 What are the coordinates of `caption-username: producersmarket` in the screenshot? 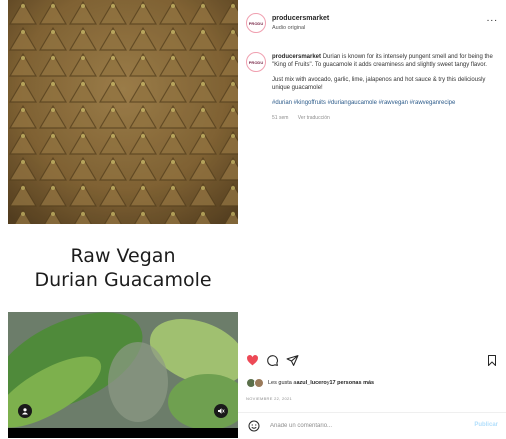 It's located at (296, 57).